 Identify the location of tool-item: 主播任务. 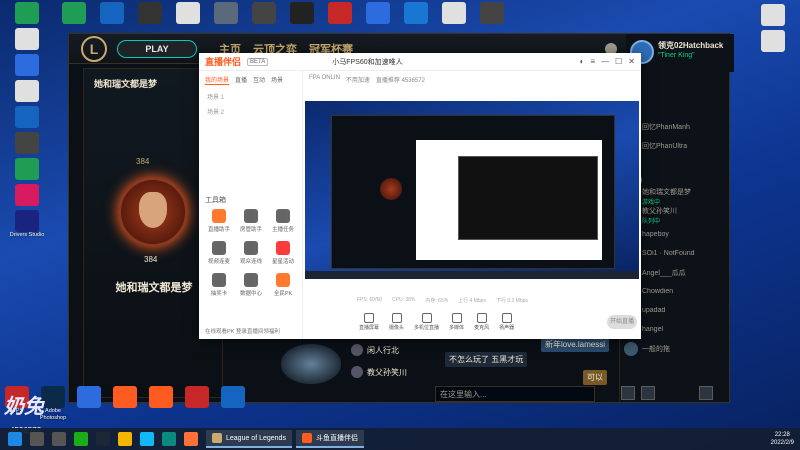
(283, 221).